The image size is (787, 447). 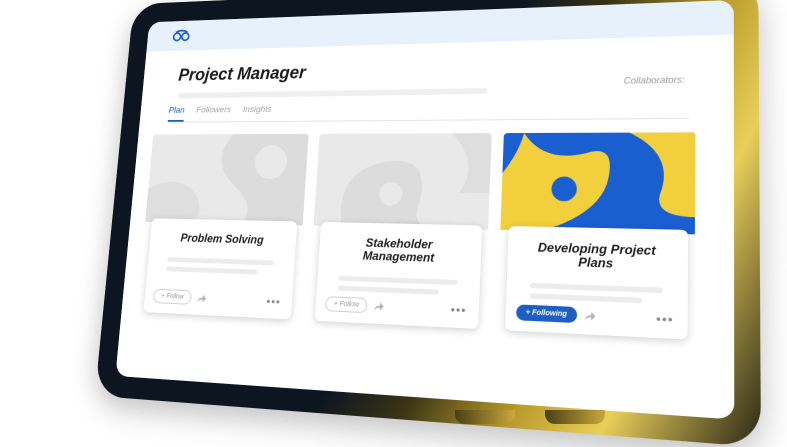 What do you see at coordinates (596, 255) in the screenshot?
I see `card-title: Developing Project Plans` at bounding box center [596, 255].